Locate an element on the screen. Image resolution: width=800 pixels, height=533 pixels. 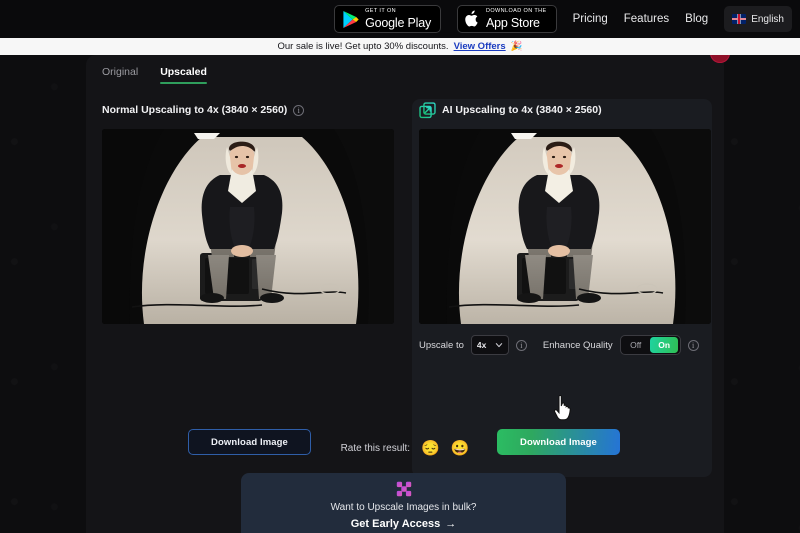
result-tabs: Original Upscaled is located at coordinates (154, 75).